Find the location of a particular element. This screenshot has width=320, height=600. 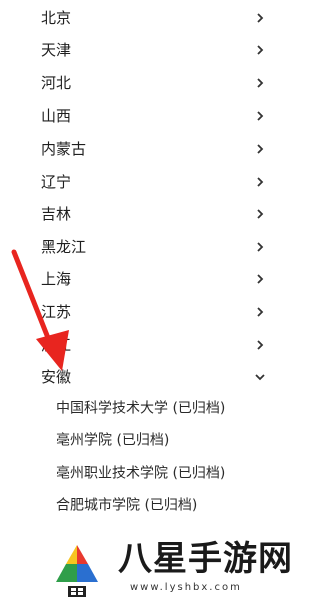

school-label: 亳州职业技术学院 (已归档) is located at coordinates (141, 473).